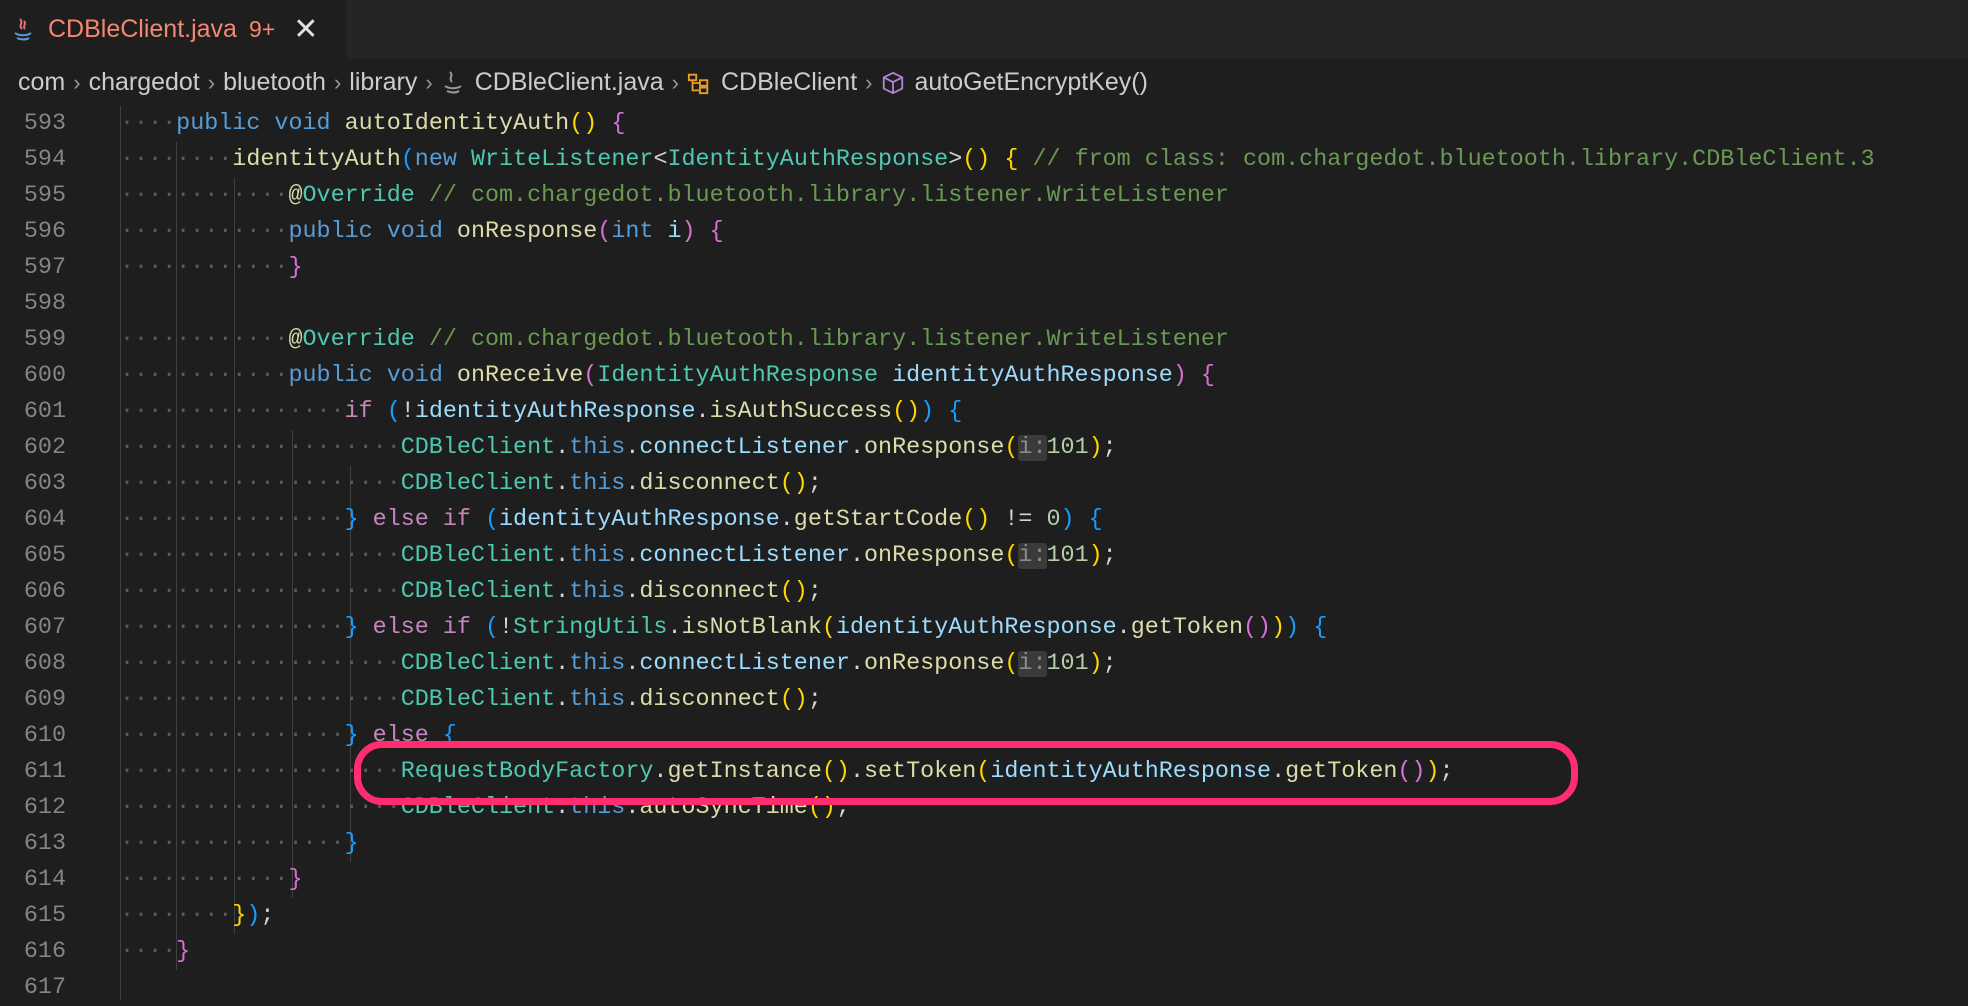 The image size is (1968, 1006). What do you see at coordinates (41, 82) in the screenshot?
I see `breadcrumb-item-com: com` at bounding box center [41, 82].